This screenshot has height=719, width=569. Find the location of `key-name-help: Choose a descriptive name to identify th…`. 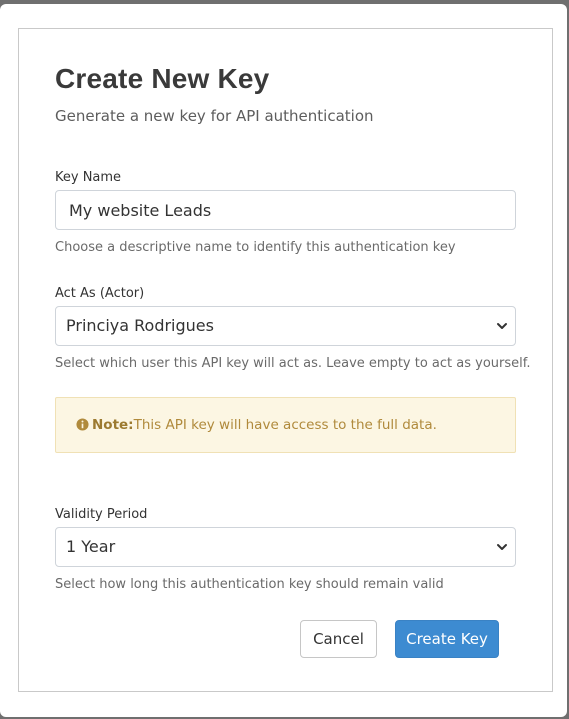

key-name-help: Choose a descriptive name to identify th… is located at coordinates (255, 247).